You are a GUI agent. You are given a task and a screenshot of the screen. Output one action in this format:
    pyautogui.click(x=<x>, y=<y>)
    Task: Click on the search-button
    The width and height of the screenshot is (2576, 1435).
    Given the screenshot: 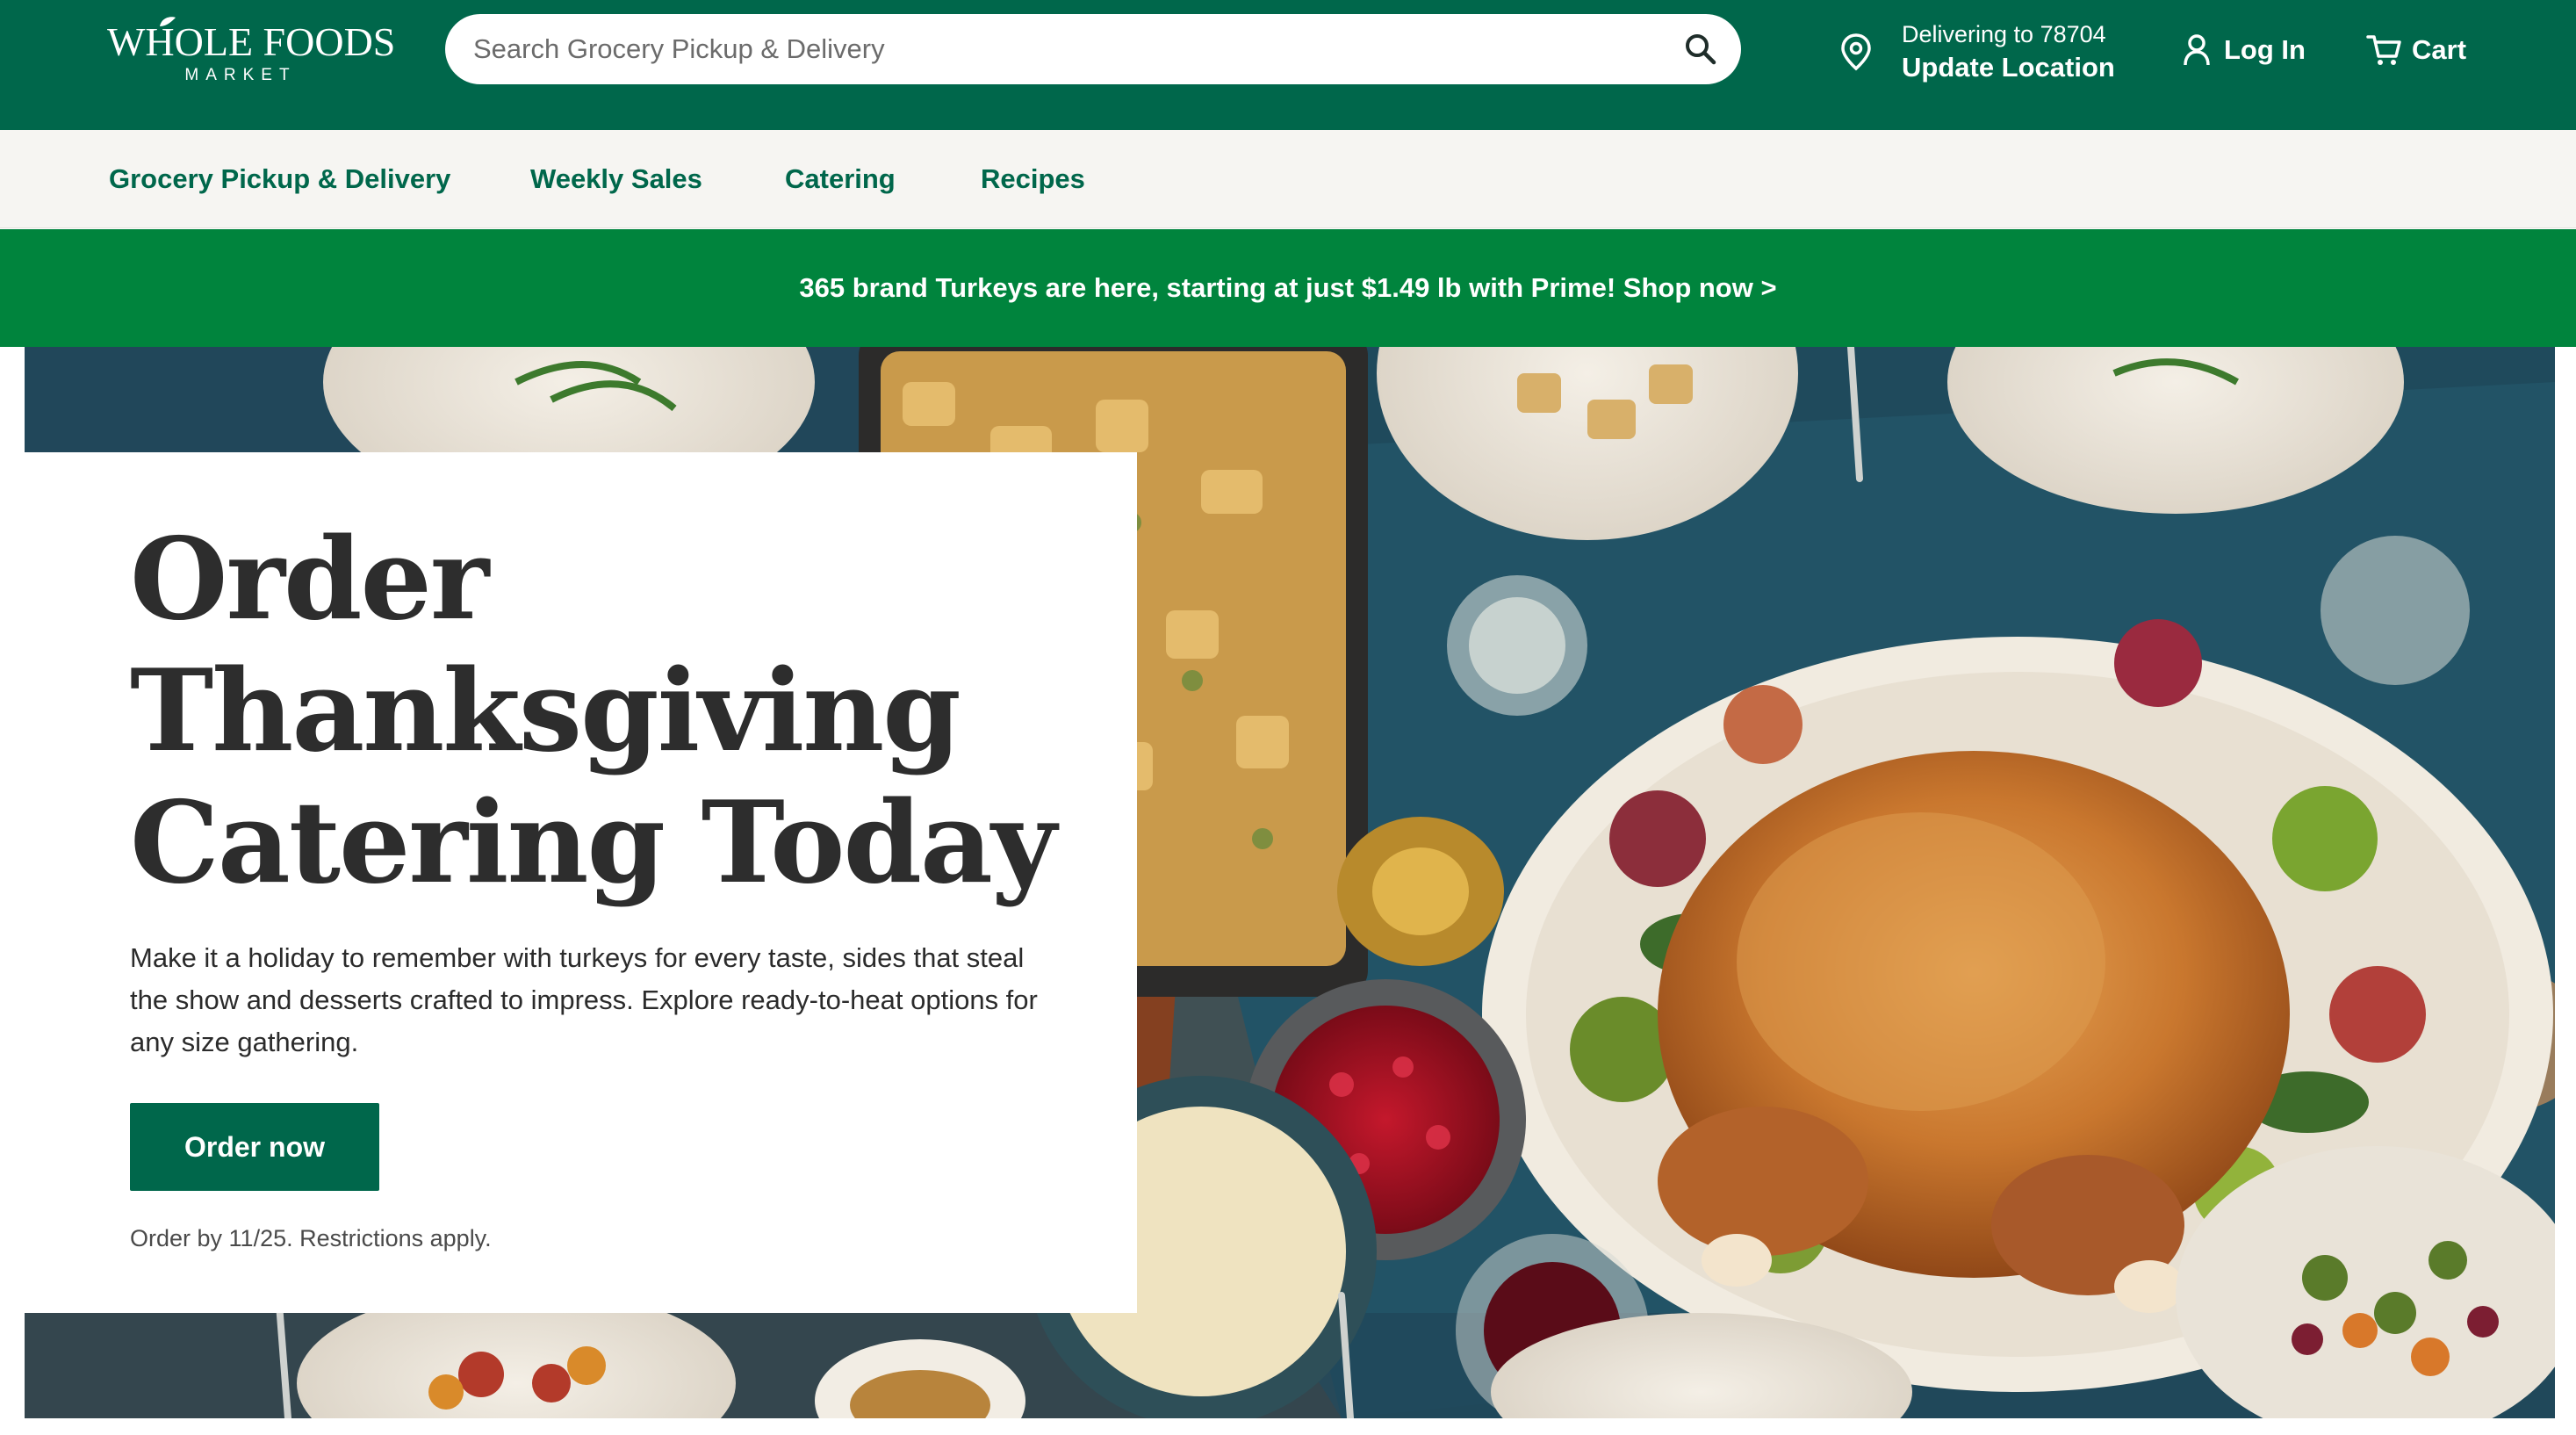 What is the action you would take?
    pyautogui.click(x=1701, y=49)
    